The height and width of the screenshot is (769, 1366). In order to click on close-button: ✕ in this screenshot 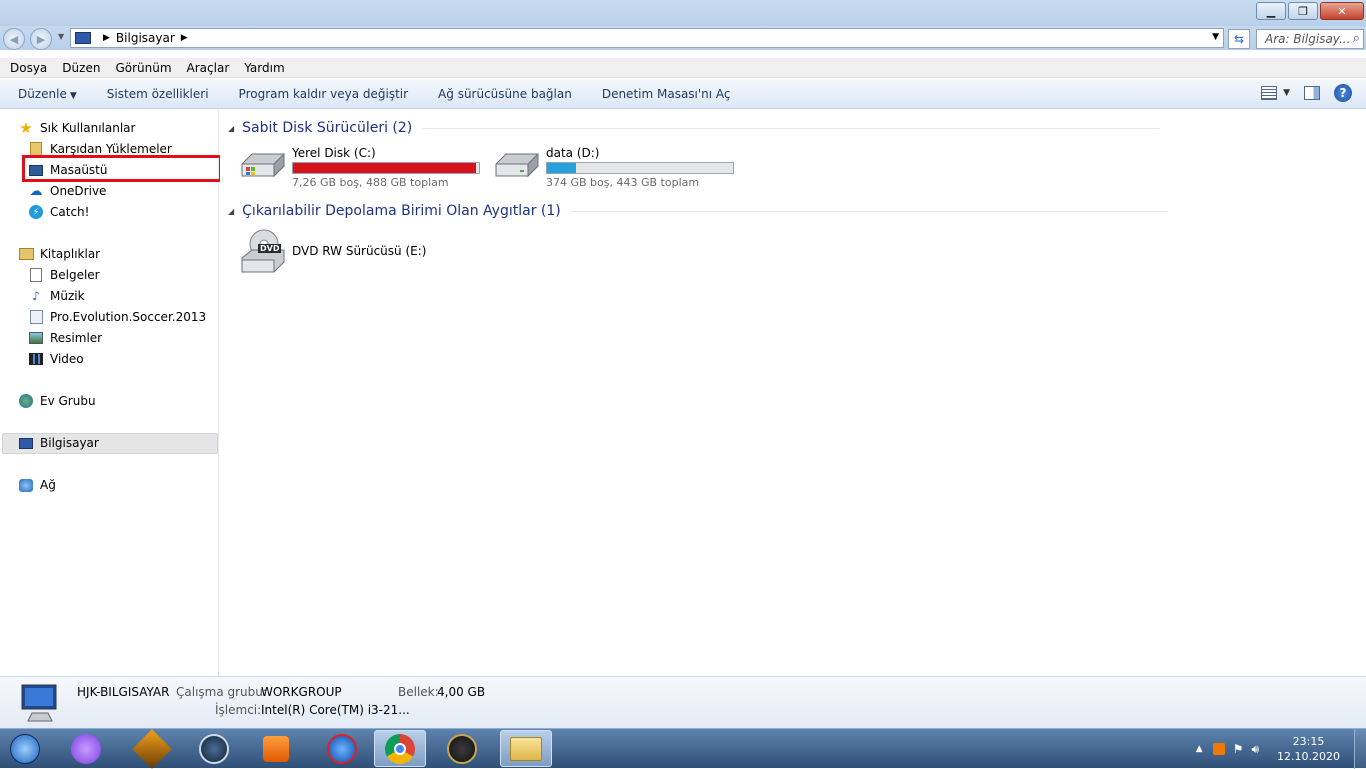, I will do `click(1342, 11)`.